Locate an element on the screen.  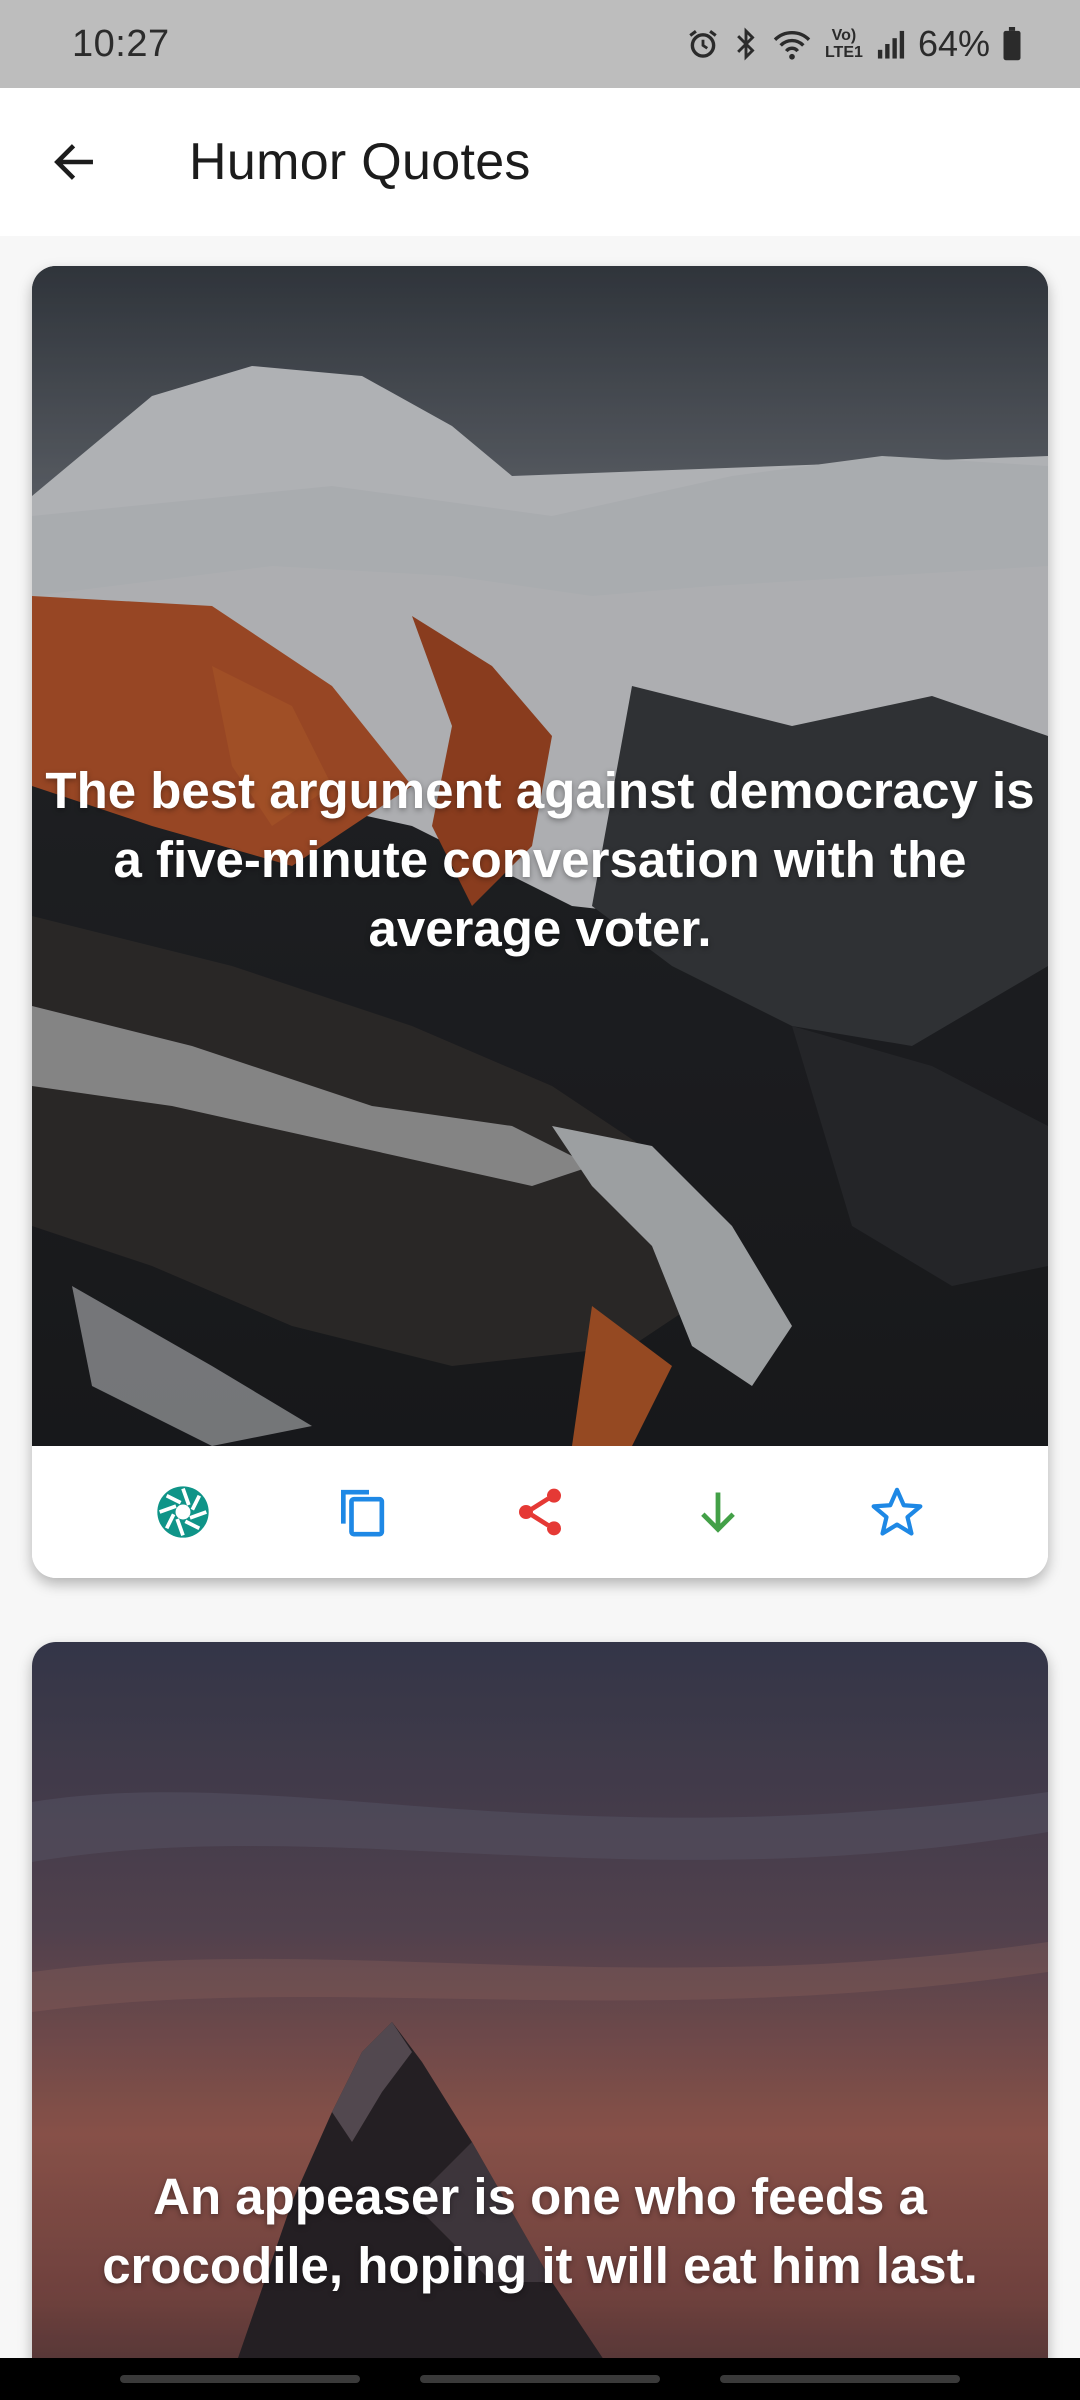
bluetooth-icon is located at coordinates (746, 44).